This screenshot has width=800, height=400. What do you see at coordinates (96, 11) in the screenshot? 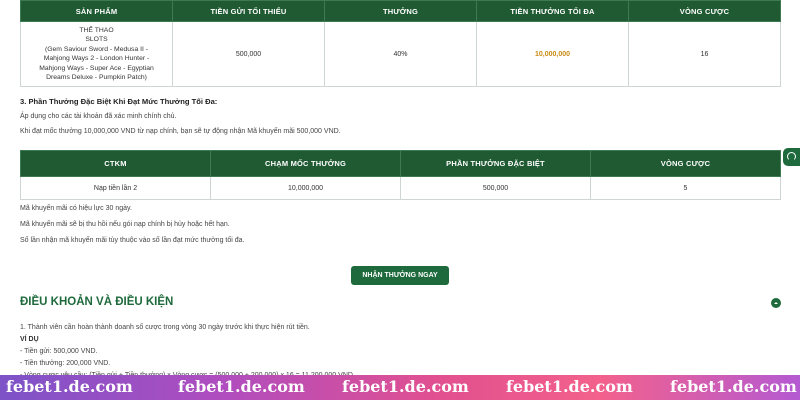
I see `col-header-product: SẢN PHẨM` at bounding box center [96, 11].